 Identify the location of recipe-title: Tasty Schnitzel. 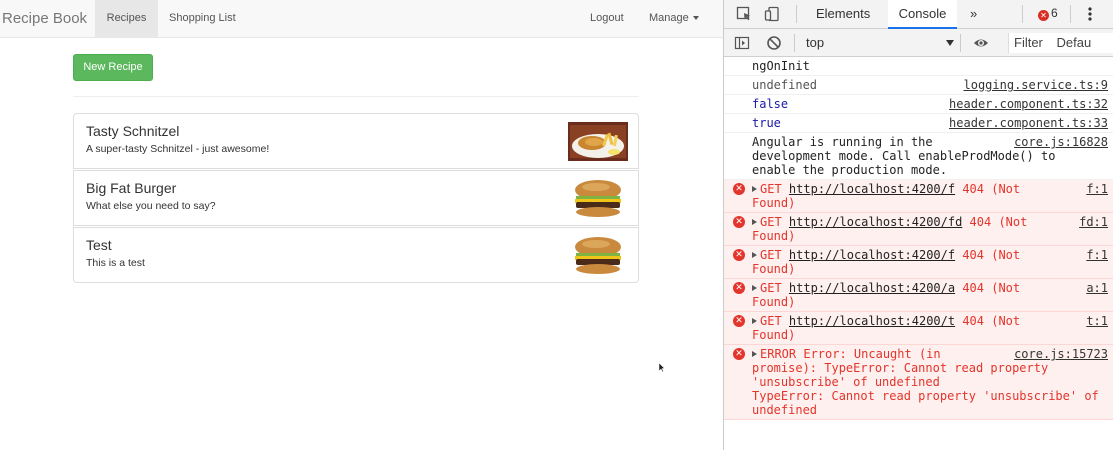
(133, 131).